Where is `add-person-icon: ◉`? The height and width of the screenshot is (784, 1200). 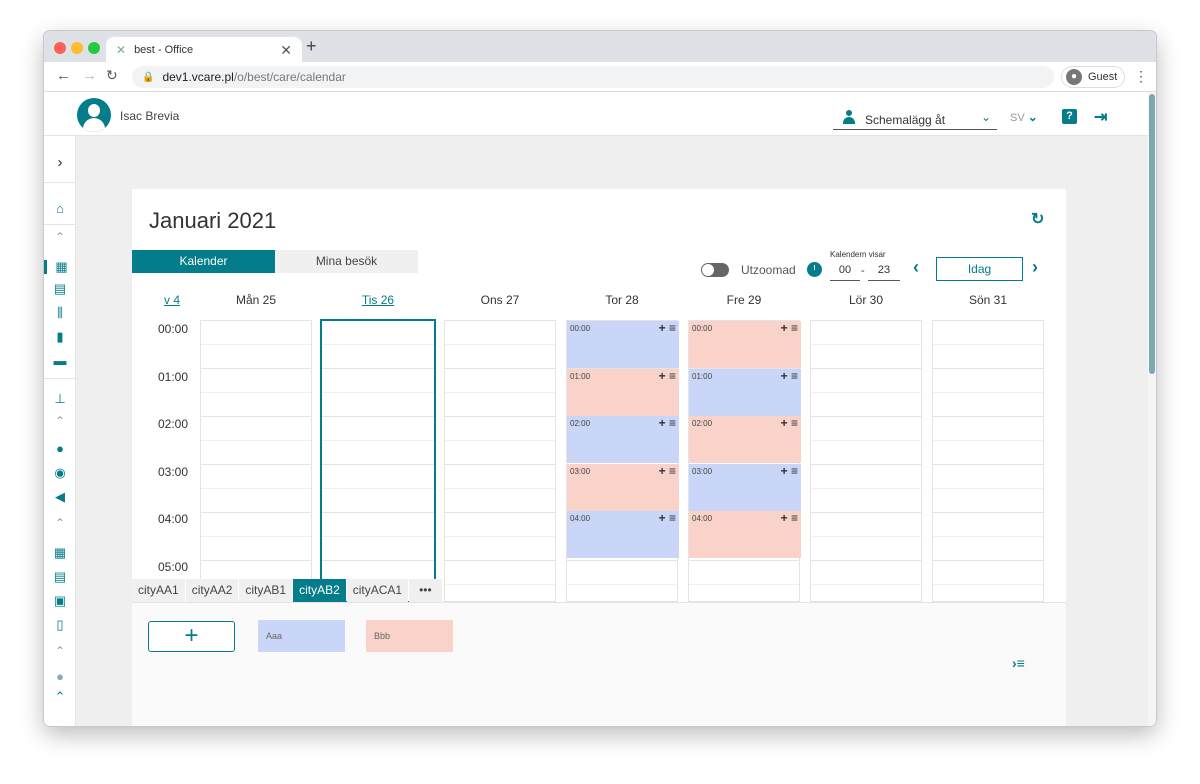
add-person-icon: ◉ is located at coordinates (60, 473).